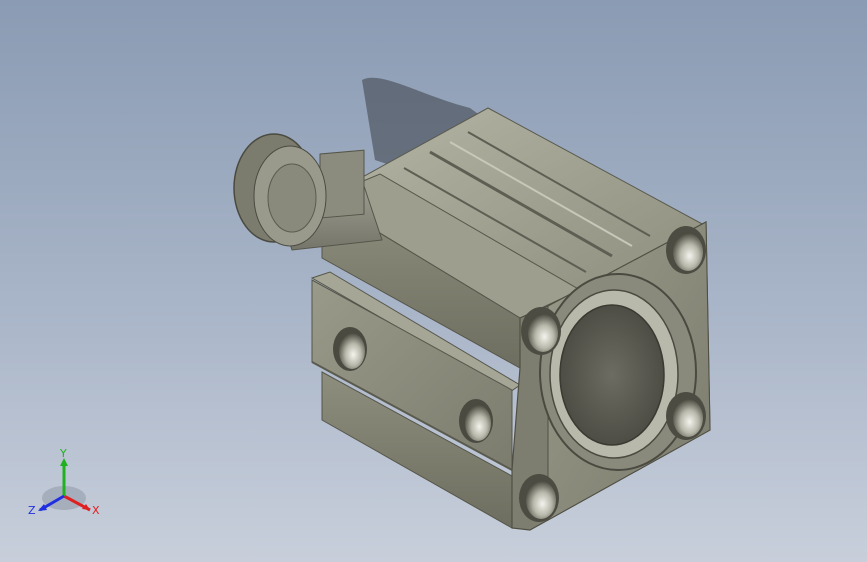 Image resolution: width=867 pixels, height=562 pixels. I want to click on rod-end-flange, so click(280, 190).